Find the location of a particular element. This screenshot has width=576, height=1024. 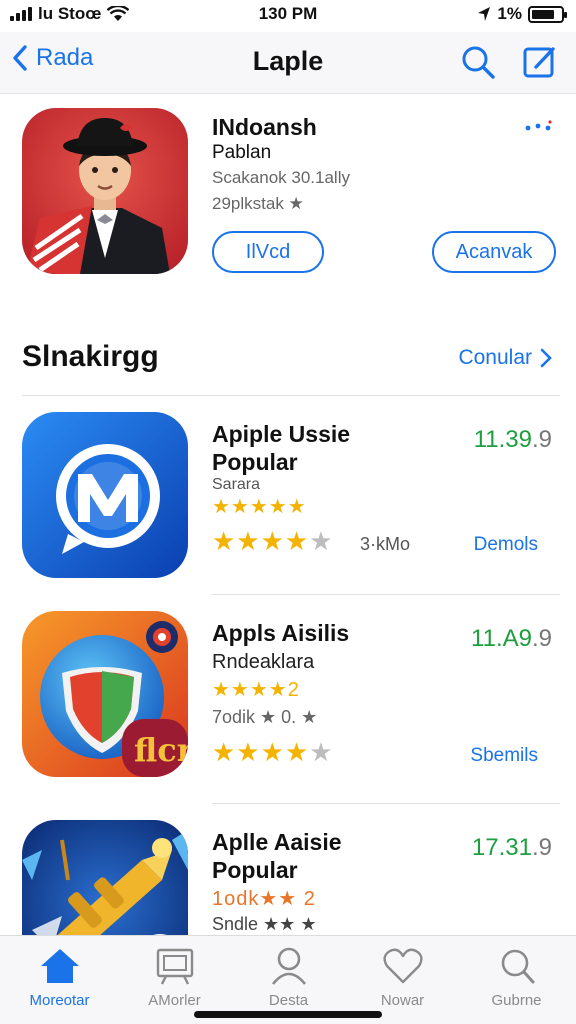

app-name: Apiple Ussie is located at coordinates (281, 434).